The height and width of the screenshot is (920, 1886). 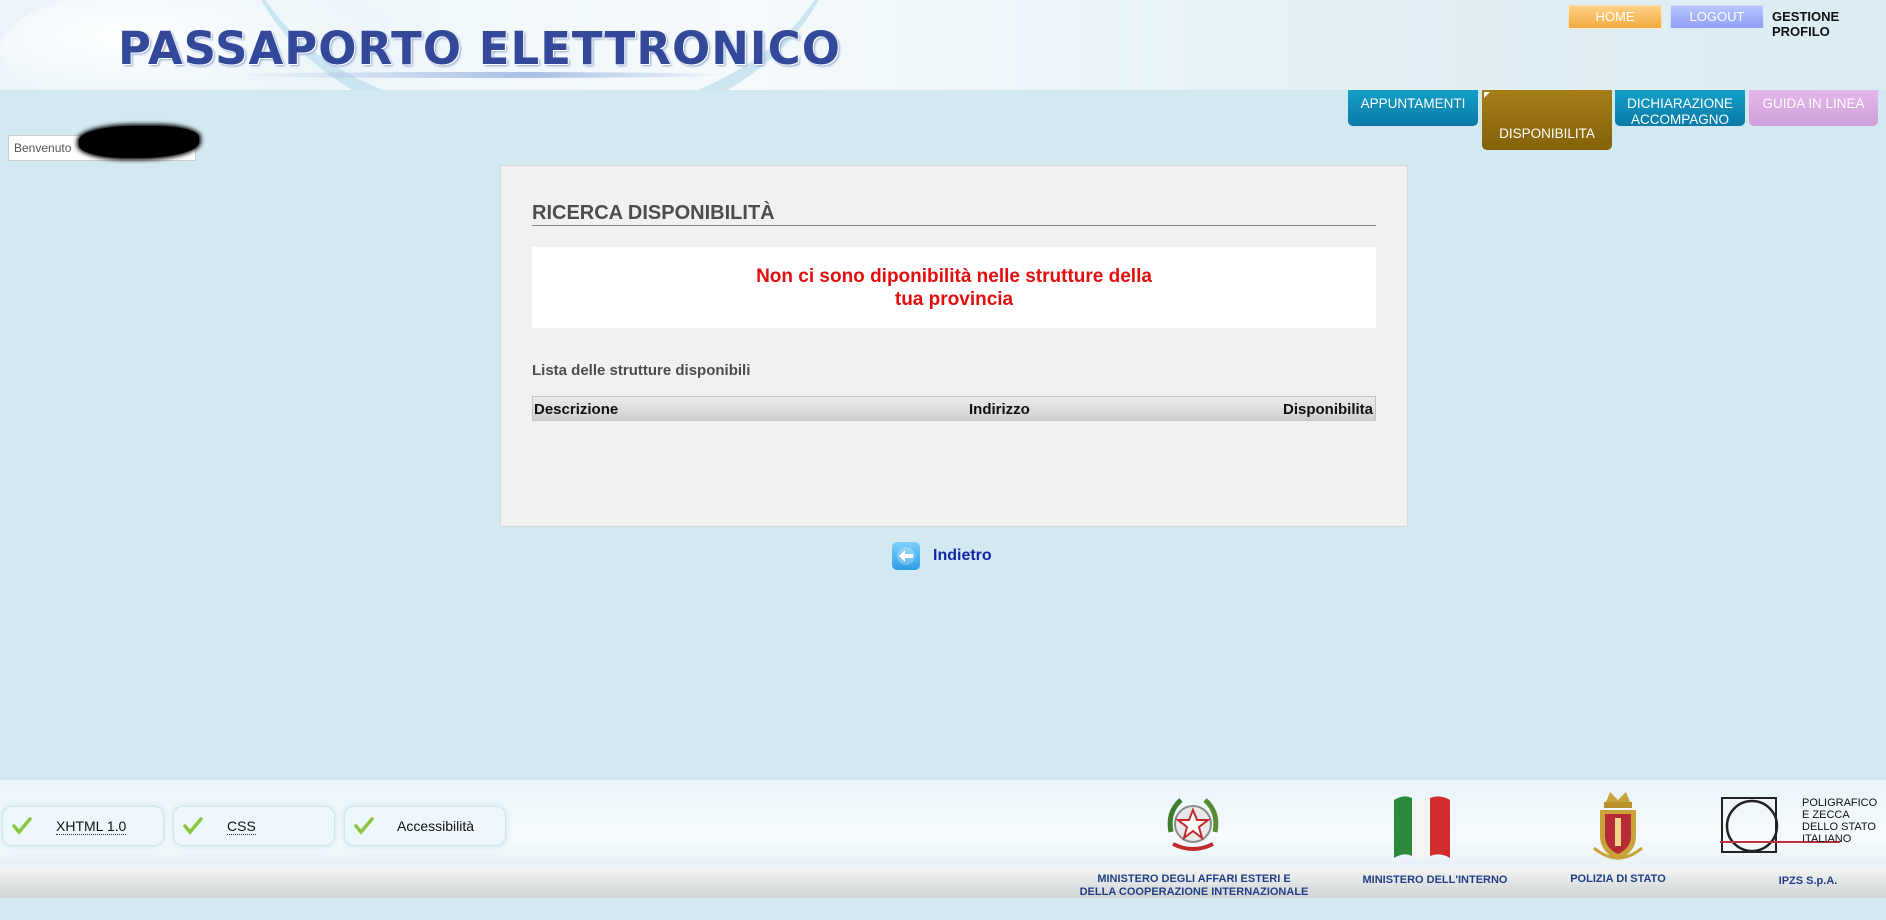 What do you see at coordinates (1547, 133) in the screenshot?
I see `tab-disponibilita-label: DISPONIBILITA` at bounding box center [1547, 133].